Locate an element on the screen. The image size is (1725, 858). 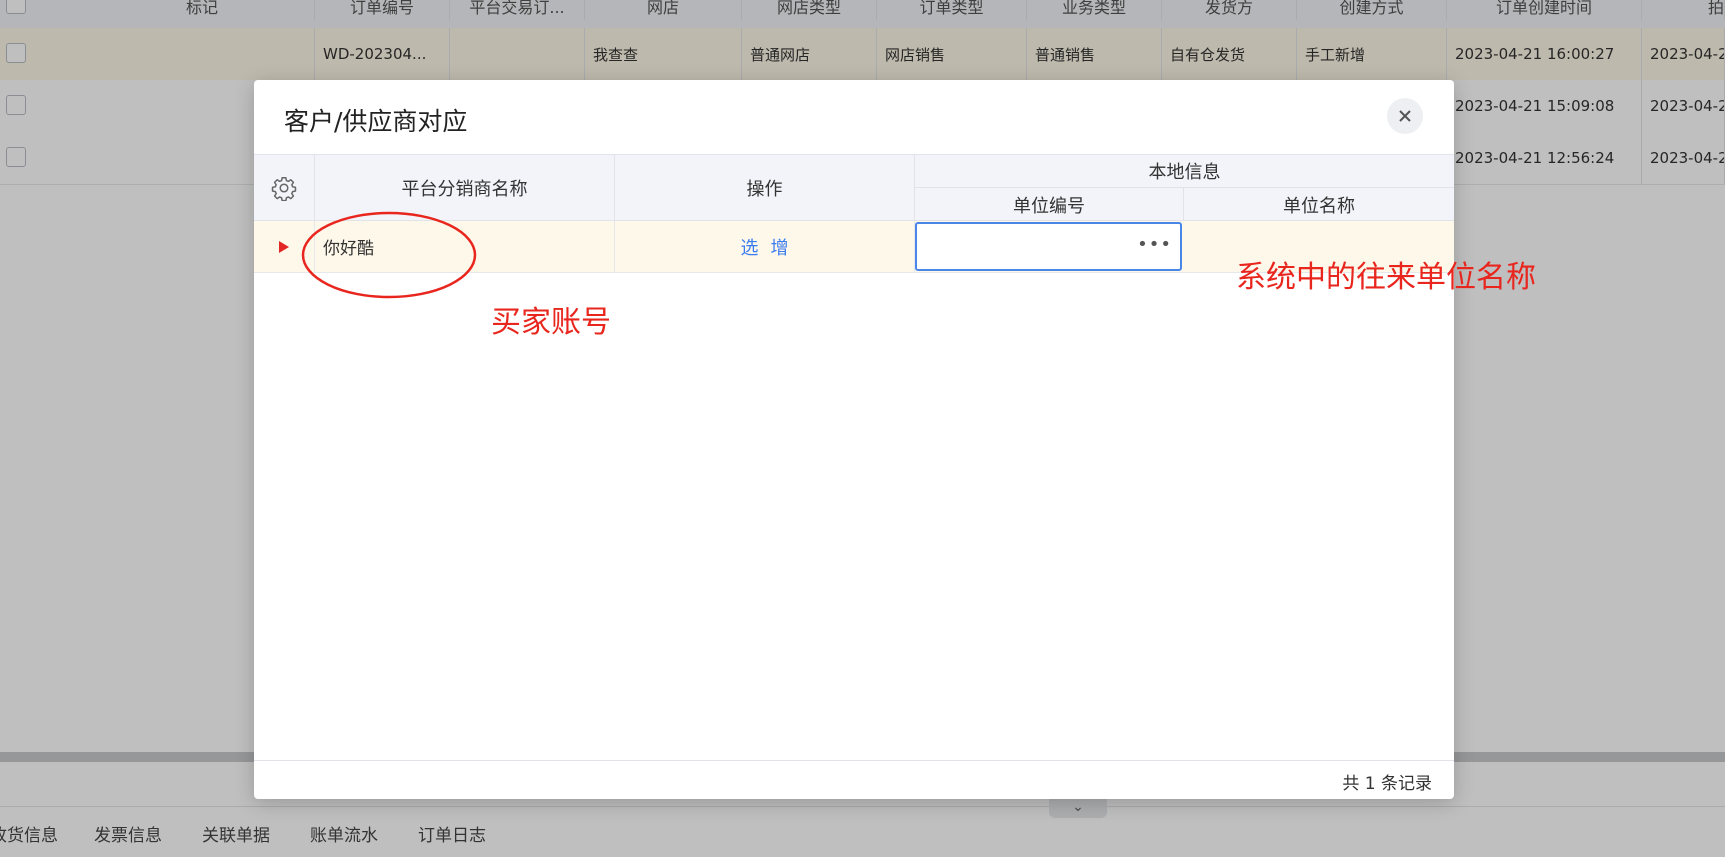
dialog-footer: 共 1 条记录 is located at coordinates (854, 779).